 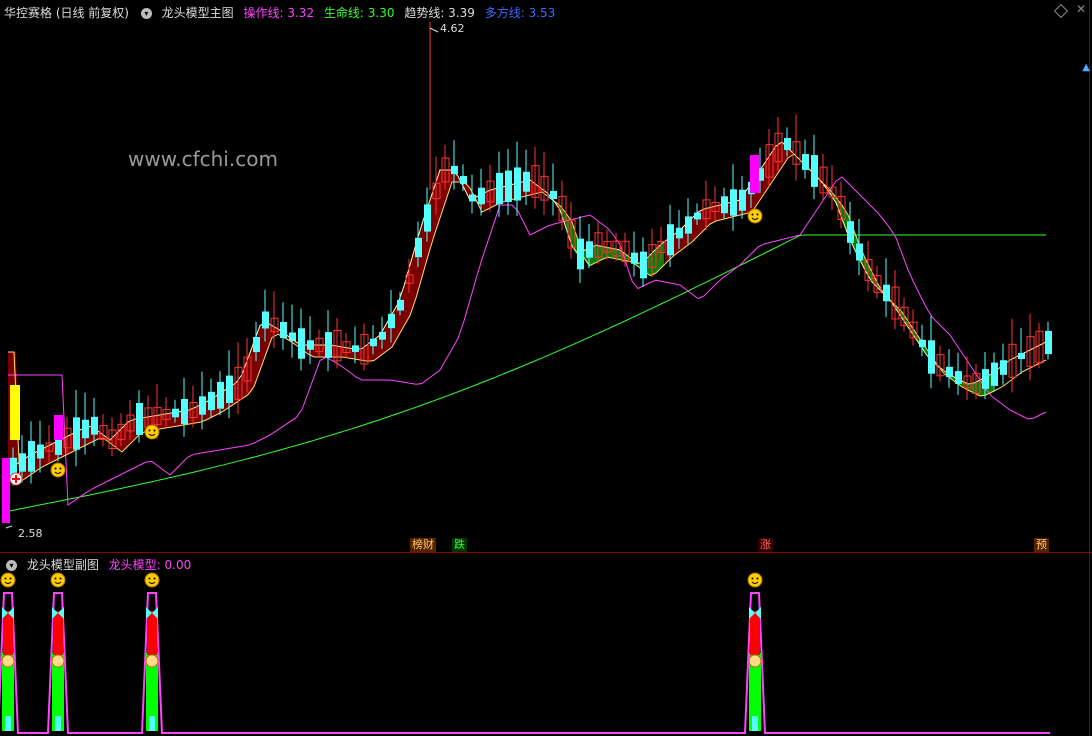 I want to click on tag-die: 跌, so click(x=459, y=545).